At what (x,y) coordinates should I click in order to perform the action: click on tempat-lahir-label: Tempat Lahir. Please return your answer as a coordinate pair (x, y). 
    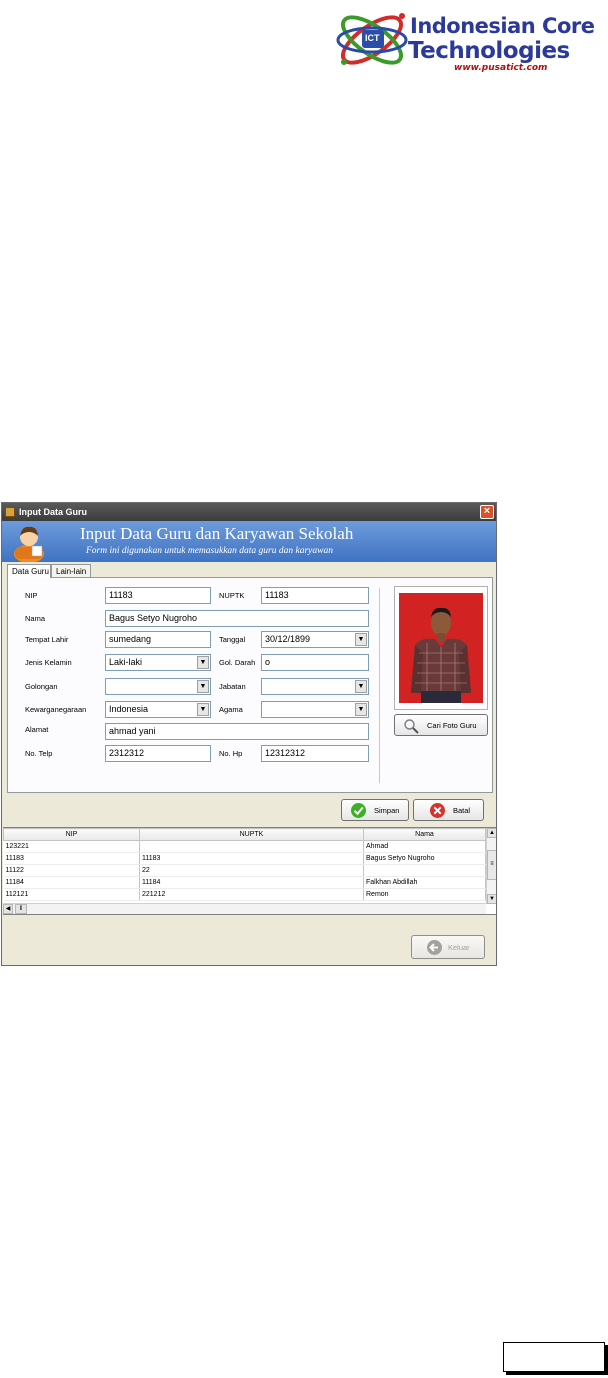
    Looking at the image, I should click on (47, 639).